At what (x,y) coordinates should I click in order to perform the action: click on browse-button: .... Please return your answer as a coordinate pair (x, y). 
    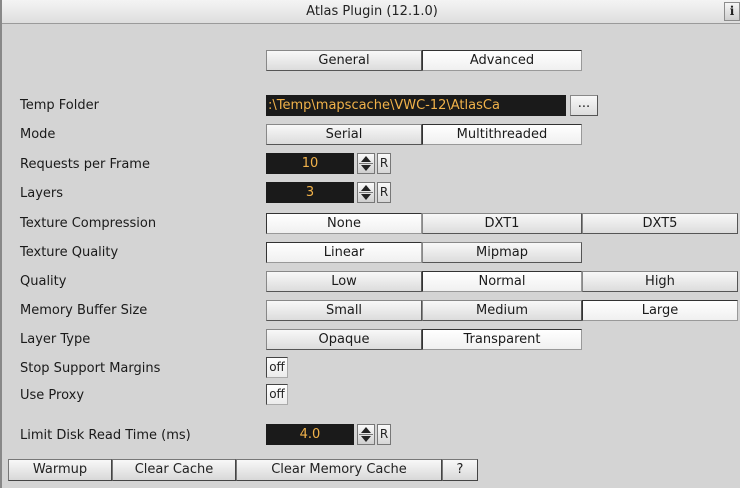
    Looking at the image, I should click on (584, 105).